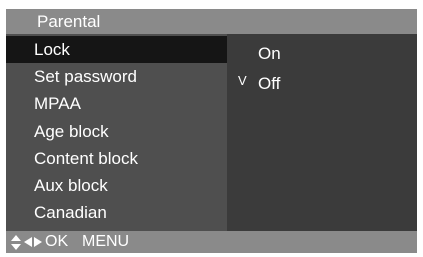 The height and width of the screenshot is (257, 423). Describe the element at coordinates (85, 76) in the screenshot. I see `menu-item-label: Set password` at that location.